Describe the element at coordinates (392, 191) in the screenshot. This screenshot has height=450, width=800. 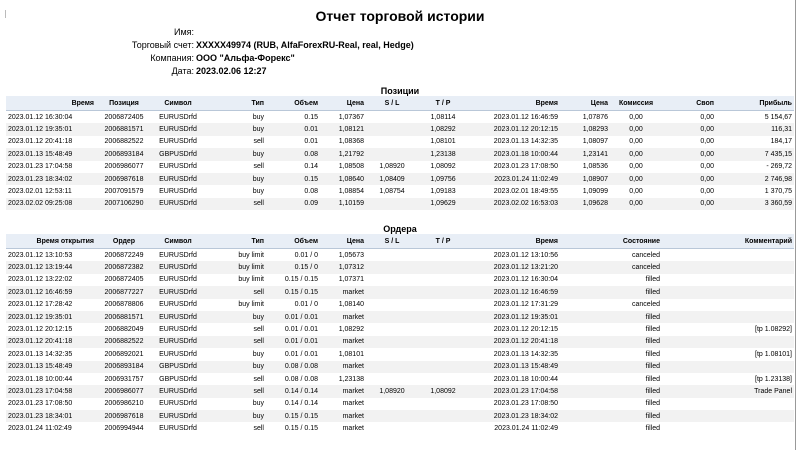
I see `positions-cell: 1,08754` at that location.